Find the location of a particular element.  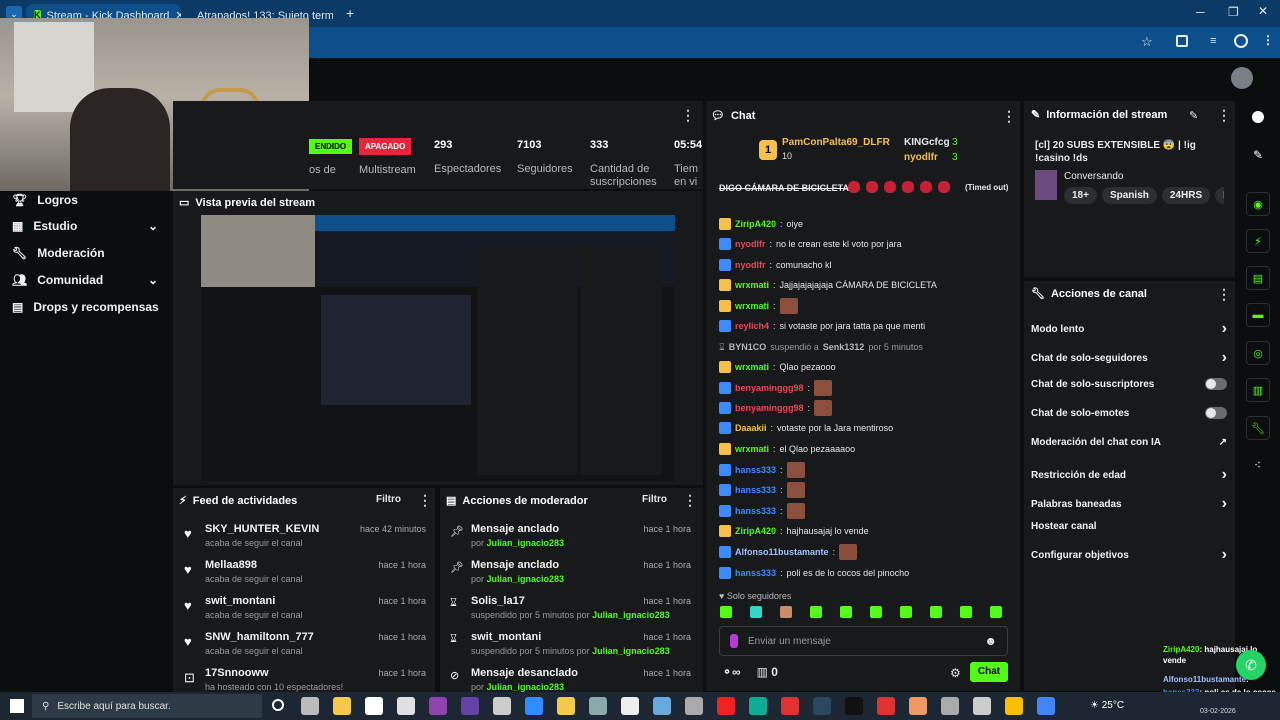

tag-pill: 18+ is located at coordinates (1080, 195).